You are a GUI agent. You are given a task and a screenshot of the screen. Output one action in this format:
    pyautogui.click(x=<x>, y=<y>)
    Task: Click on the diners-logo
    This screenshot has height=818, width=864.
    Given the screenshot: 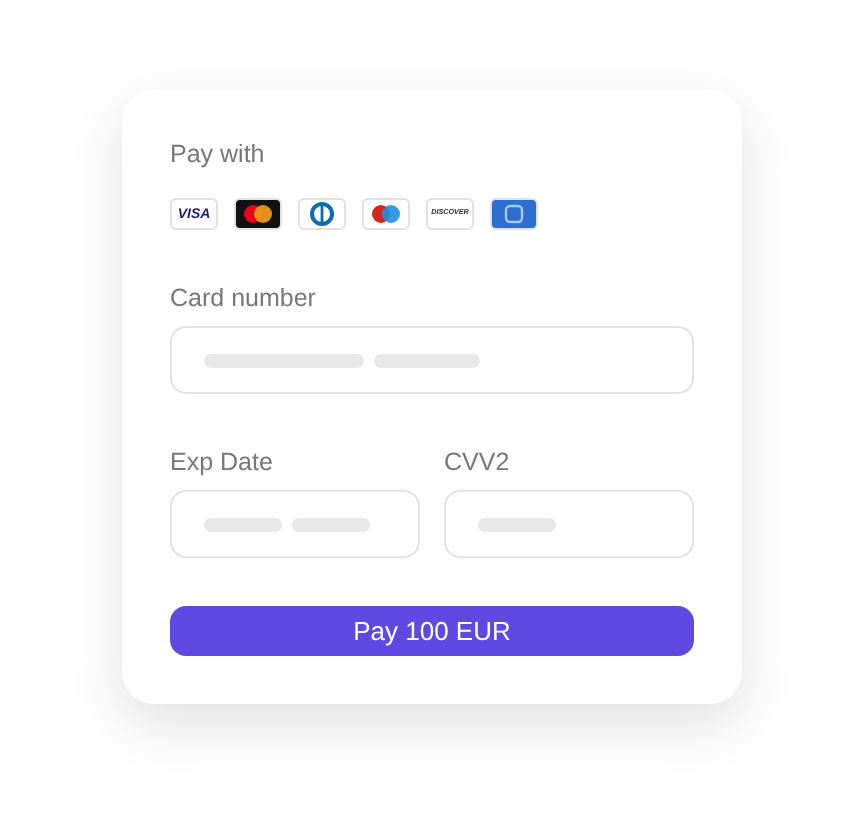 What is the action you would take?
    pyautogui.click(x=322, y=214)
    